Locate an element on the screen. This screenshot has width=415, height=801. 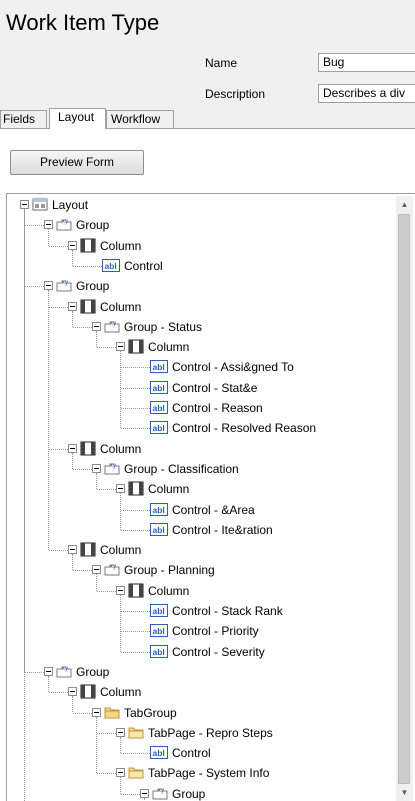
tree-node-label: TabPage - System Info is located at coordinates (209, 773).